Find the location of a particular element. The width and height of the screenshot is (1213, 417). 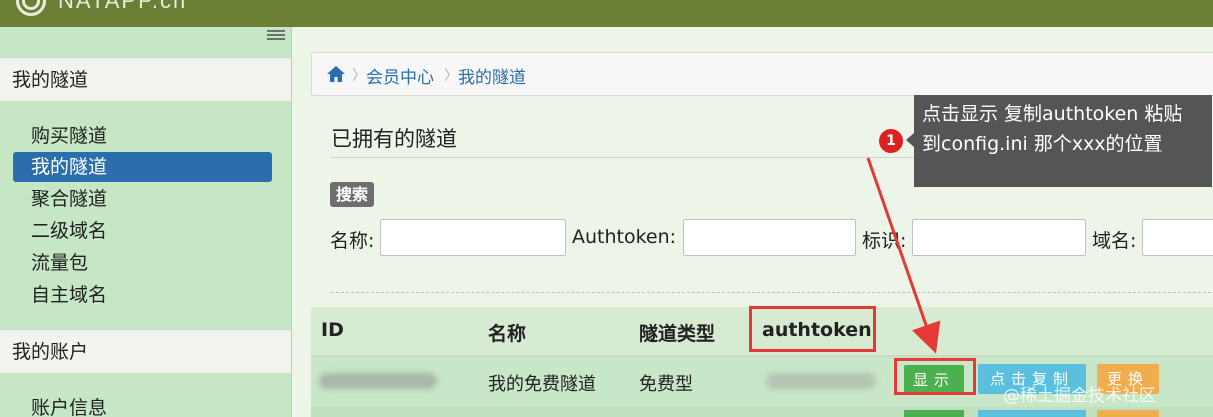

instruction-tooltip: 点击显示 复制authtoken 粘贴 到config.ini 那个xxx的位置 is located at coordinates (1063, 141).